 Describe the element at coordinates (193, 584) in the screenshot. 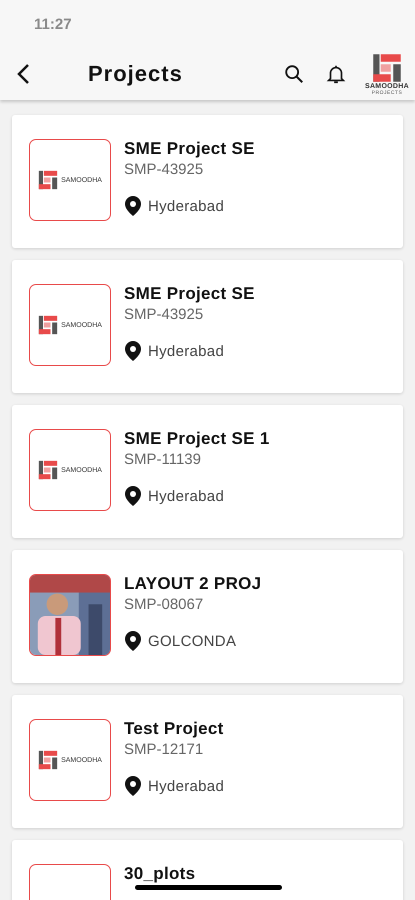

I see `project-name: LAYOUT 2 PROJ` at that location.